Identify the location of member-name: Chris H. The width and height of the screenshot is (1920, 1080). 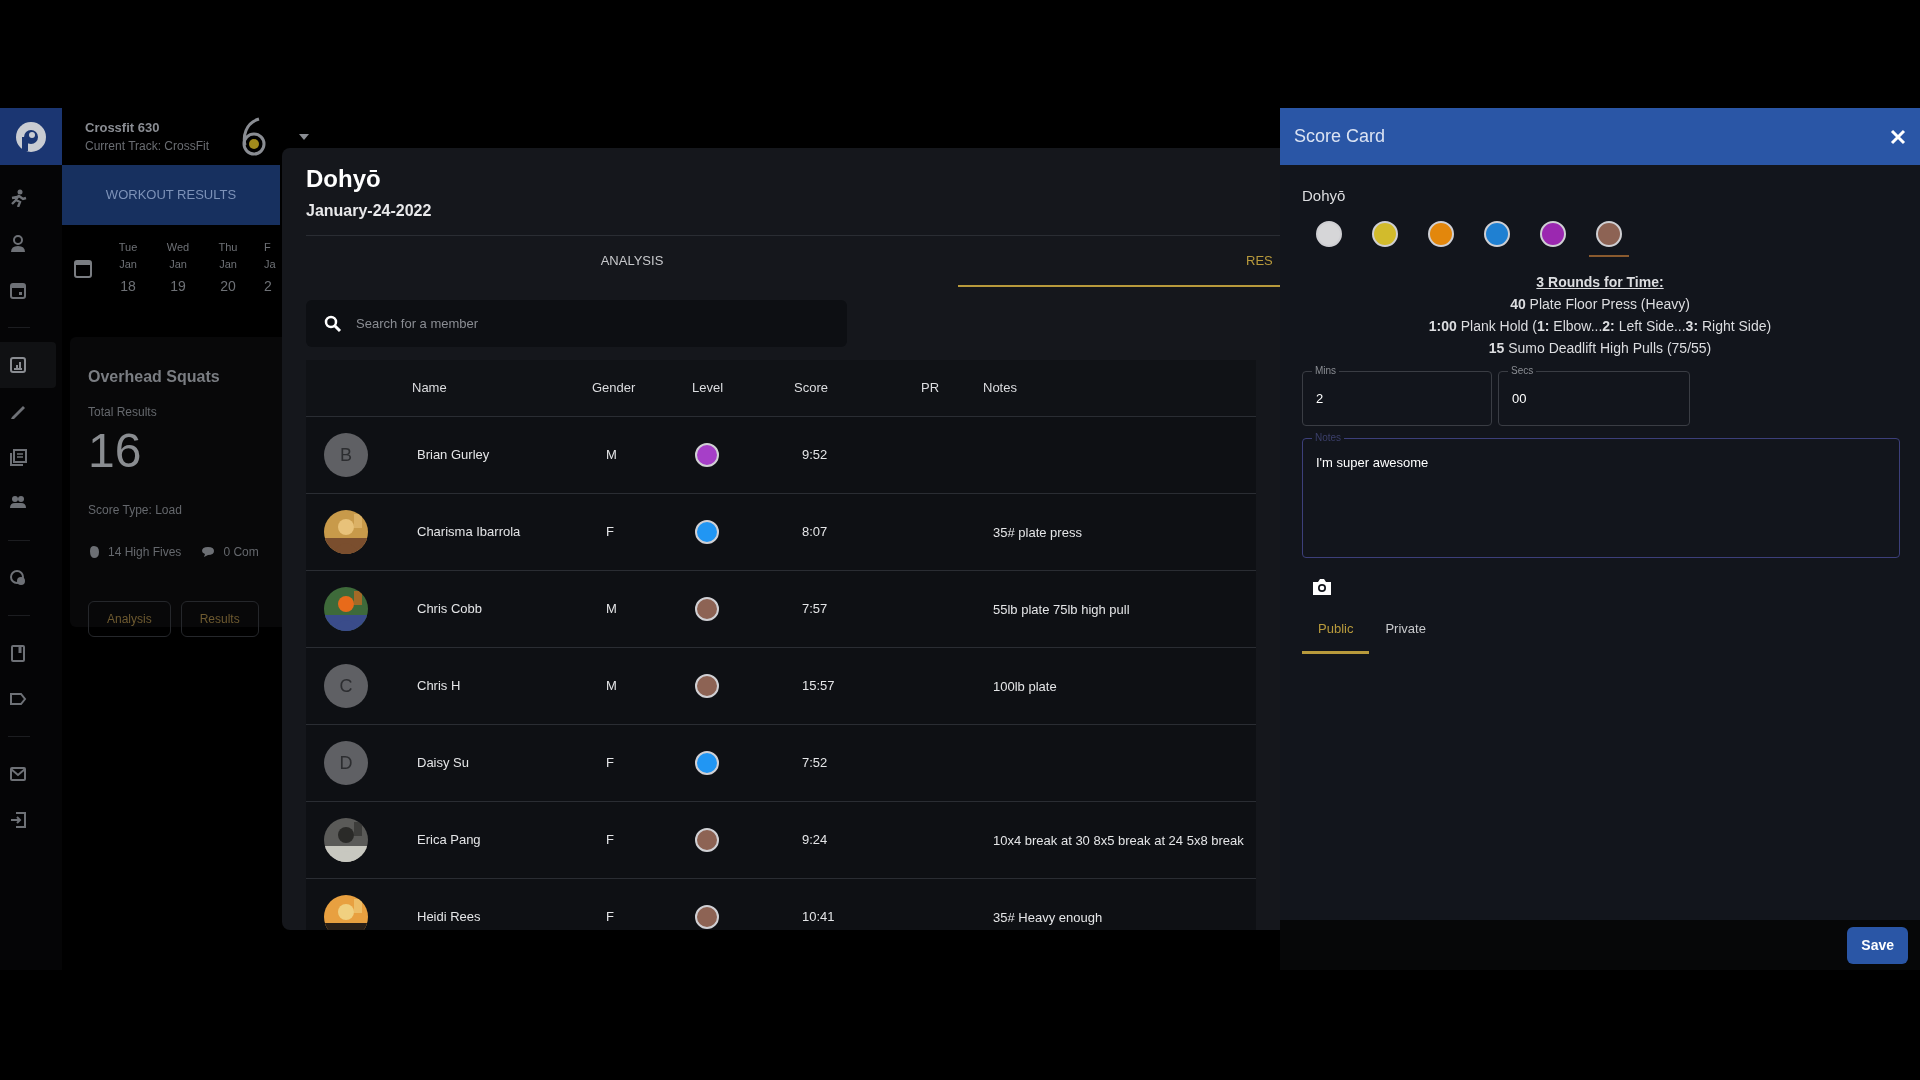
(502, 686).